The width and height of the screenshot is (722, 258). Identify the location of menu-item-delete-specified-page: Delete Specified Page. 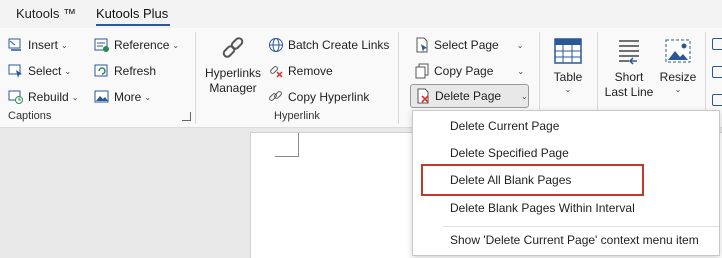
(566, 153).